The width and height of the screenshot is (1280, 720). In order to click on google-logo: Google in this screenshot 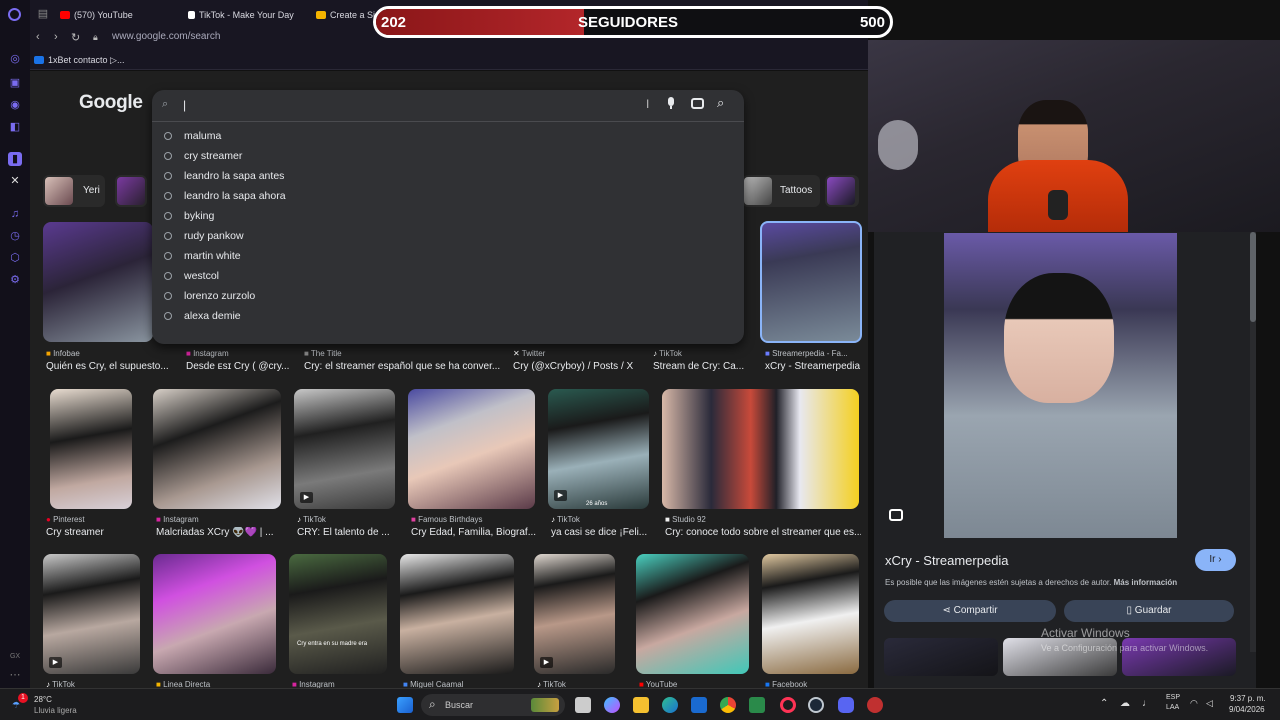, I will do `click(111, 103)`.